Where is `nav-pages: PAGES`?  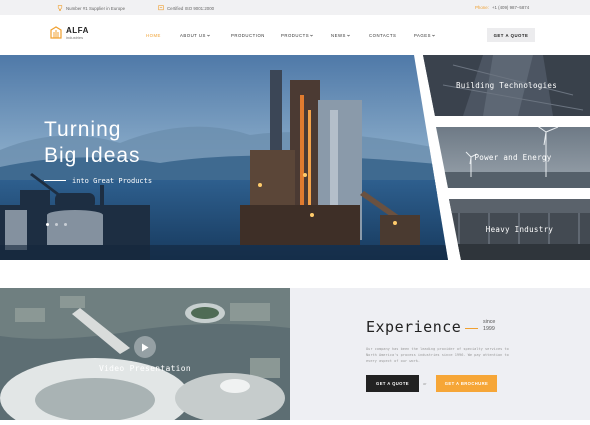
nav-pages: PAGES is located at coordinates (424, 35).